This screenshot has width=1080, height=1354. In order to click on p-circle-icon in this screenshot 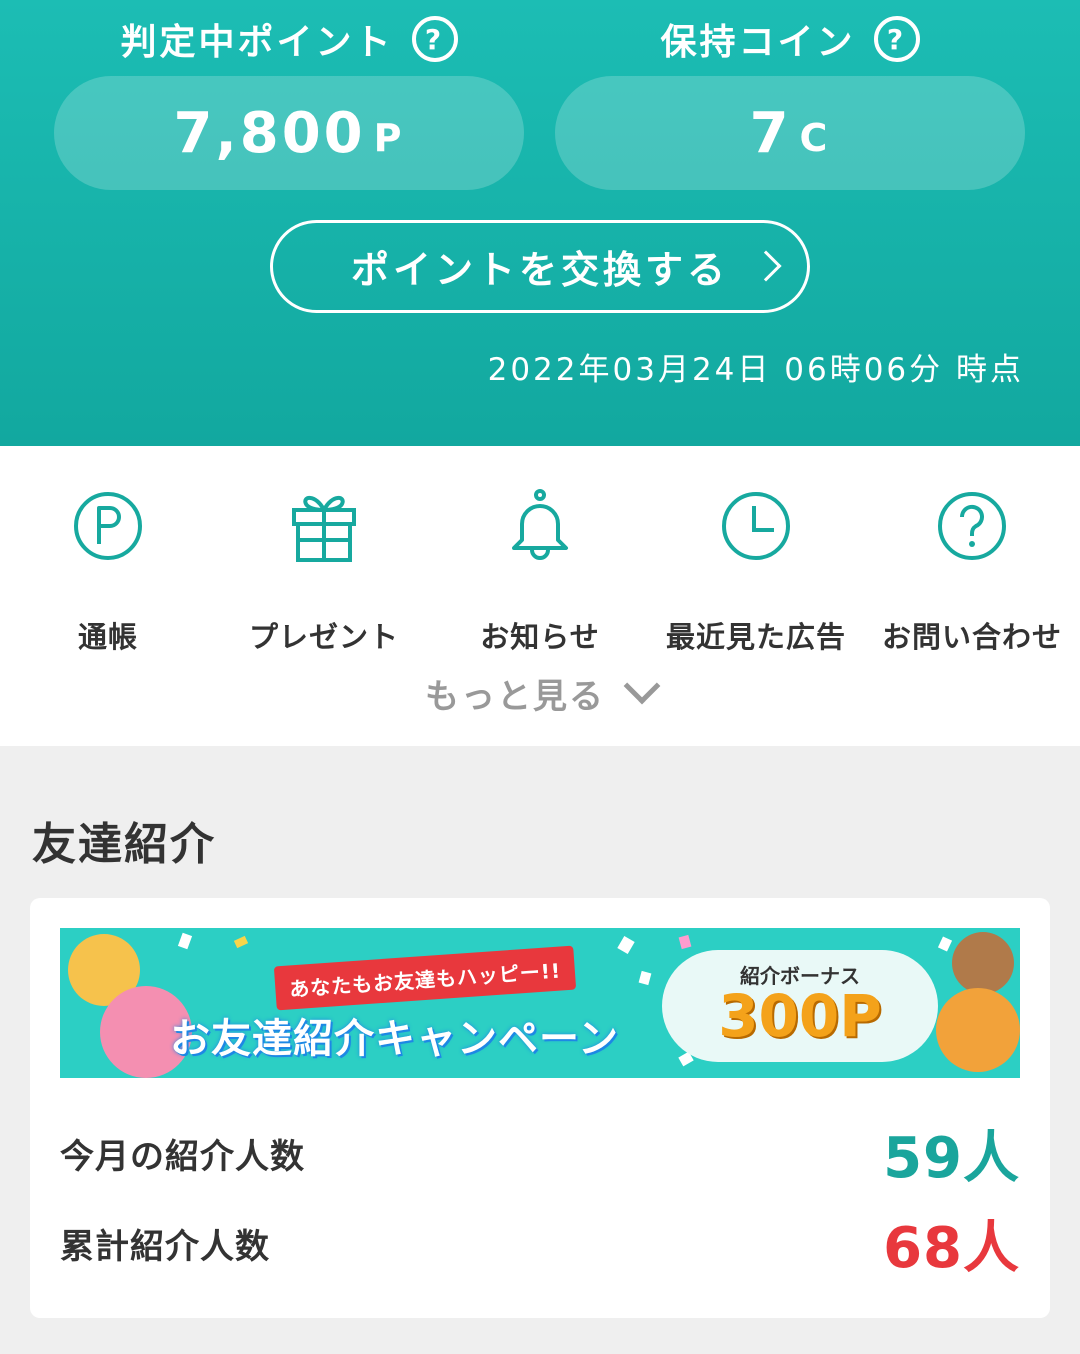, I will do `click(108, 526)`.